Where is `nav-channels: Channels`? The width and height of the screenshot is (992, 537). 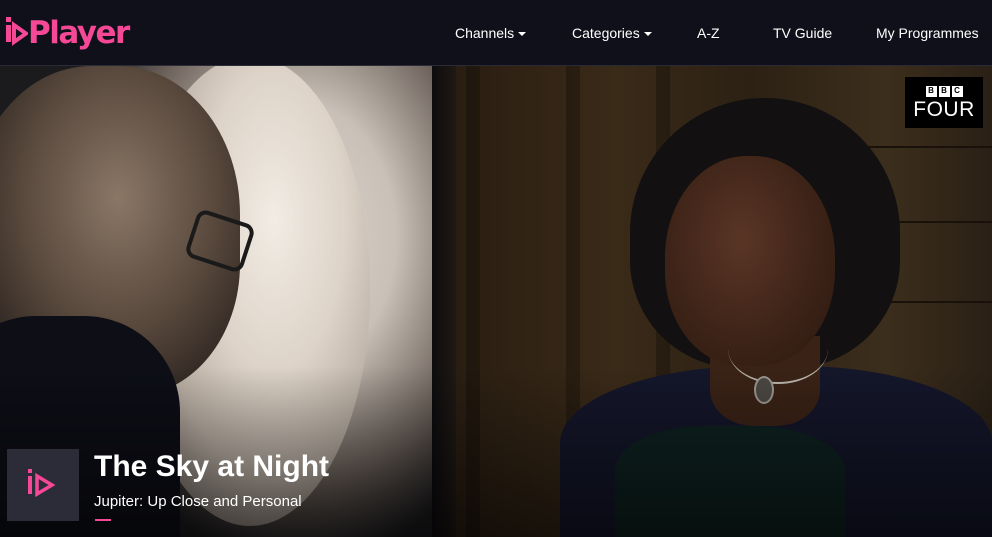 nav-channels: Channels is located at coordinates (491, 33).